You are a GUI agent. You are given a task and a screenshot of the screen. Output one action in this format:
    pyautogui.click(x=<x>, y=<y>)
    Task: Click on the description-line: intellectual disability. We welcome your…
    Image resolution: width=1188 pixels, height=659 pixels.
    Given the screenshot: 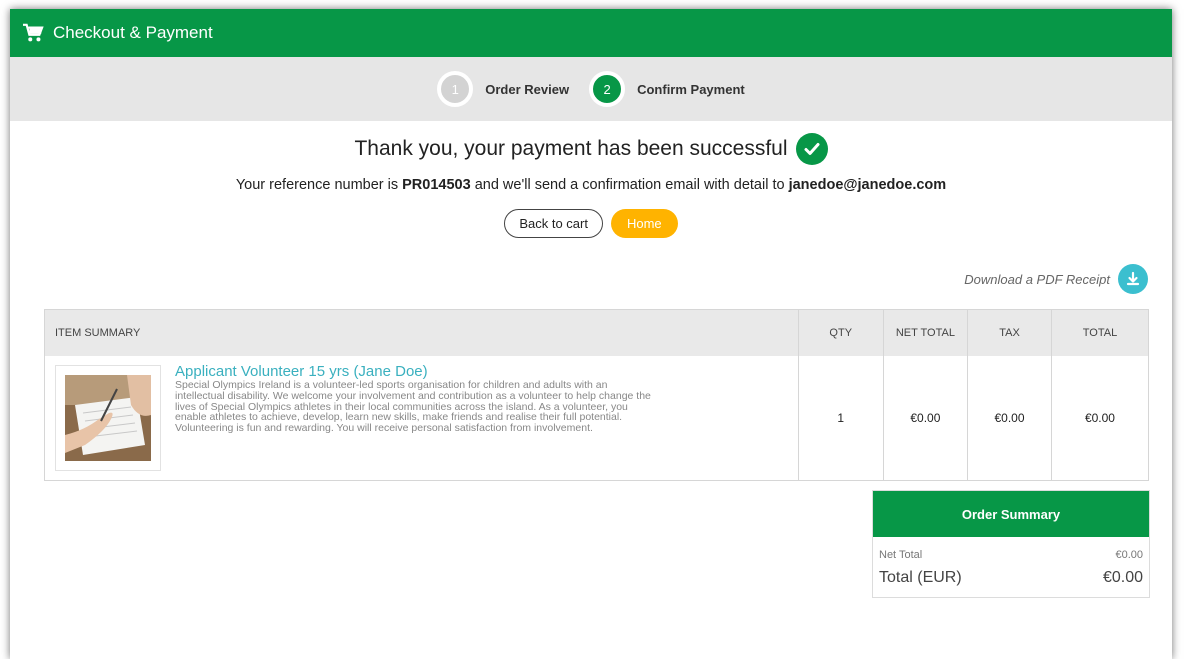 What is the action you would take?
    pyautogui.click(x=413, y=395)
    